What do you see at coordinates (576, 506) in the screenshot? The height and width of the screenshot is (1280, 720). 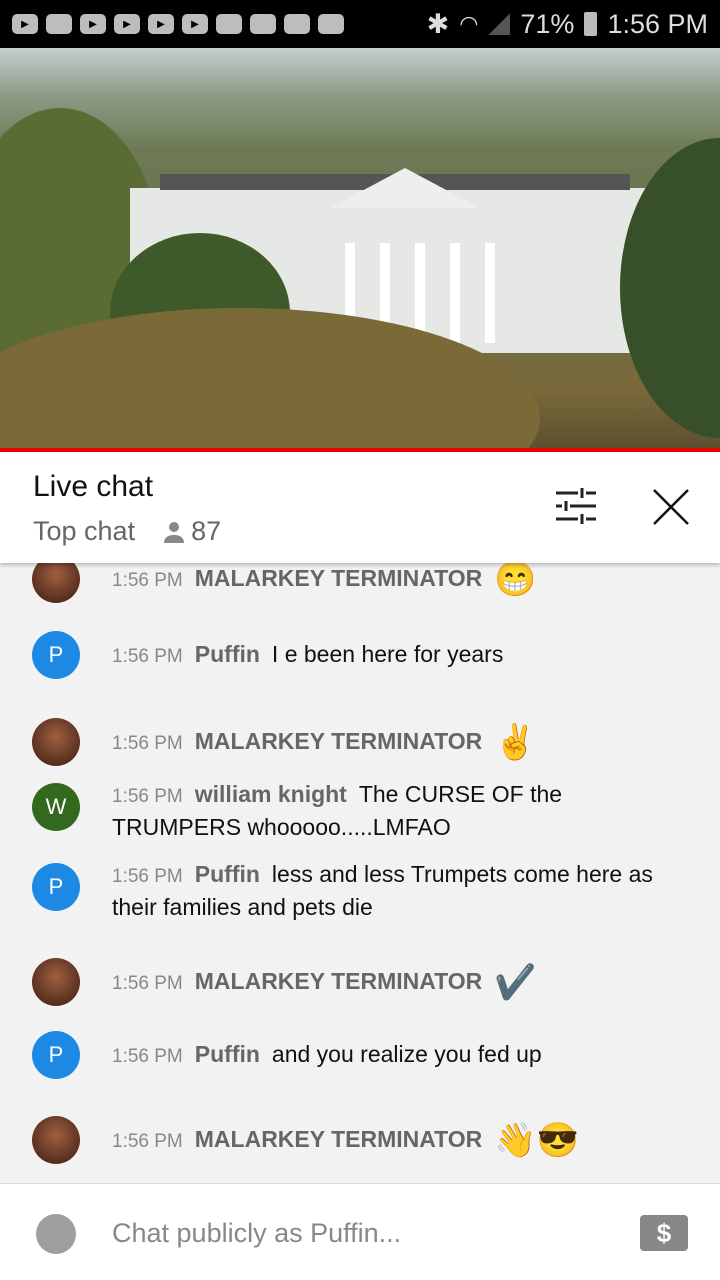 I see `filter-settings-icon` at bounding box center [576, 506].